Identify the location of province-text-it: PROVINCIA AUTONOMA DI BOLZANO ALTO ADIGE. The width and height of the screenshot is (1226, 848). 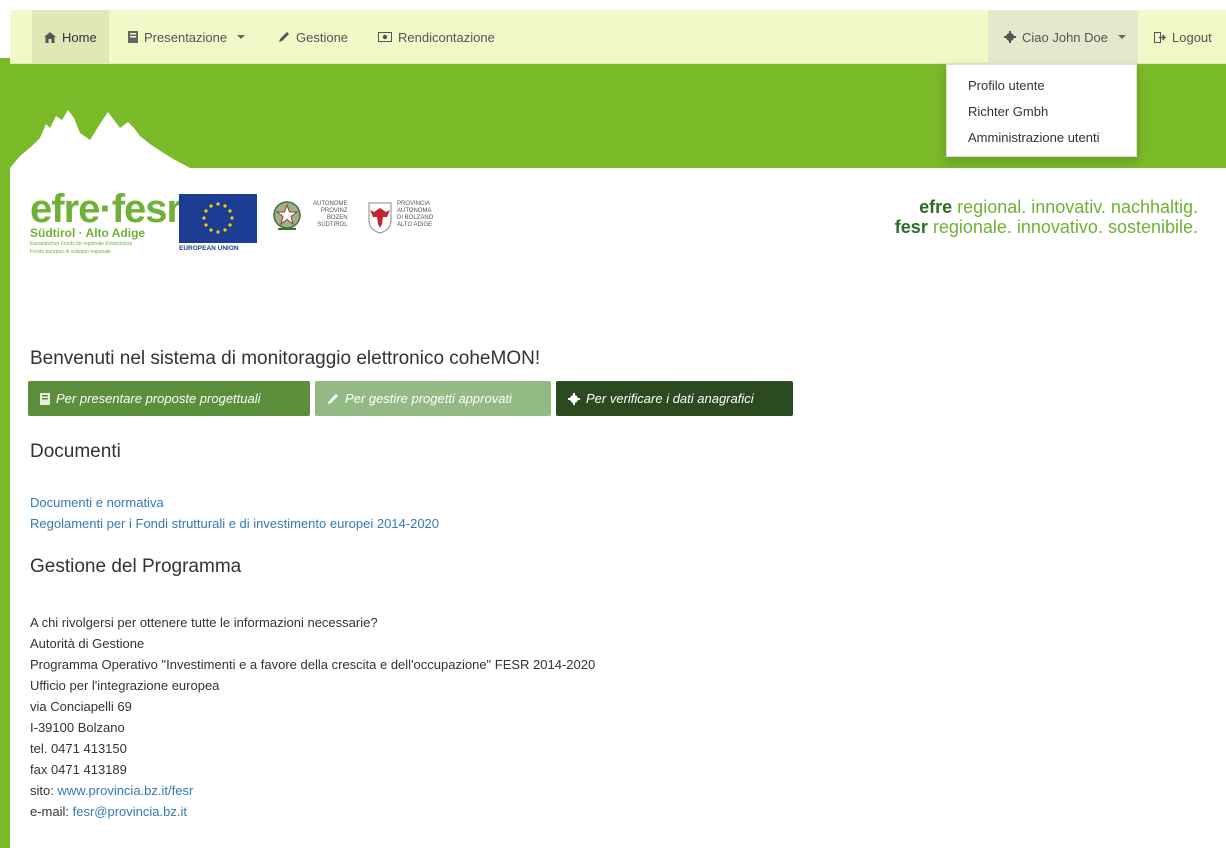
(415, 215).